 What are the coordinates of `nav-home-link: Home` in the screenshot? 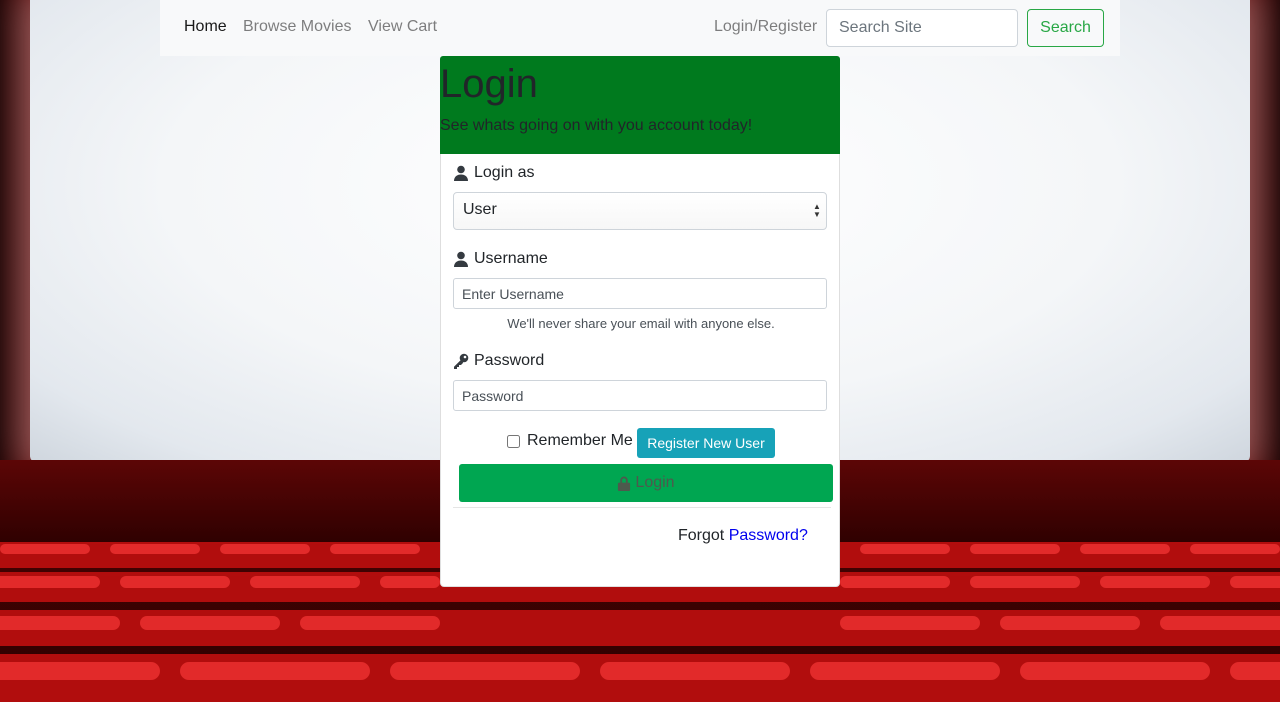 It's located at (205, 27).